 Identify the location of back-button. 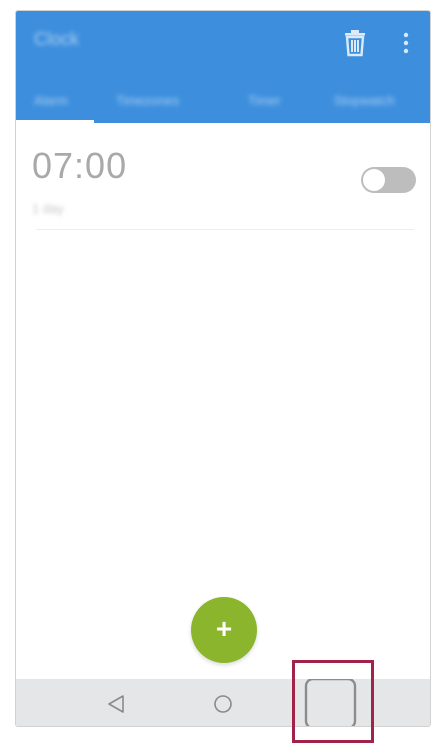
(116, 702).